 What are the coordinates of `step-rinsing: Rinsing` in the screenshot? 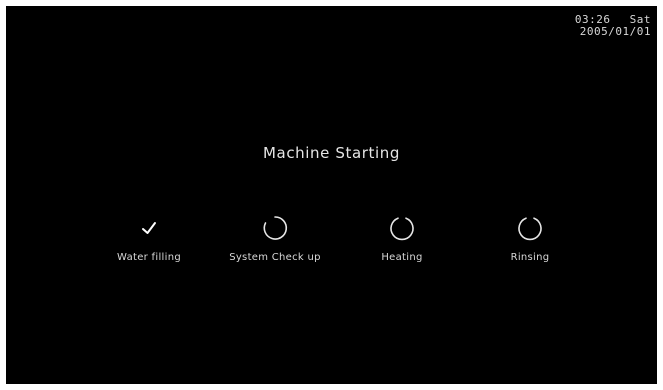 It's located at (530, 238).